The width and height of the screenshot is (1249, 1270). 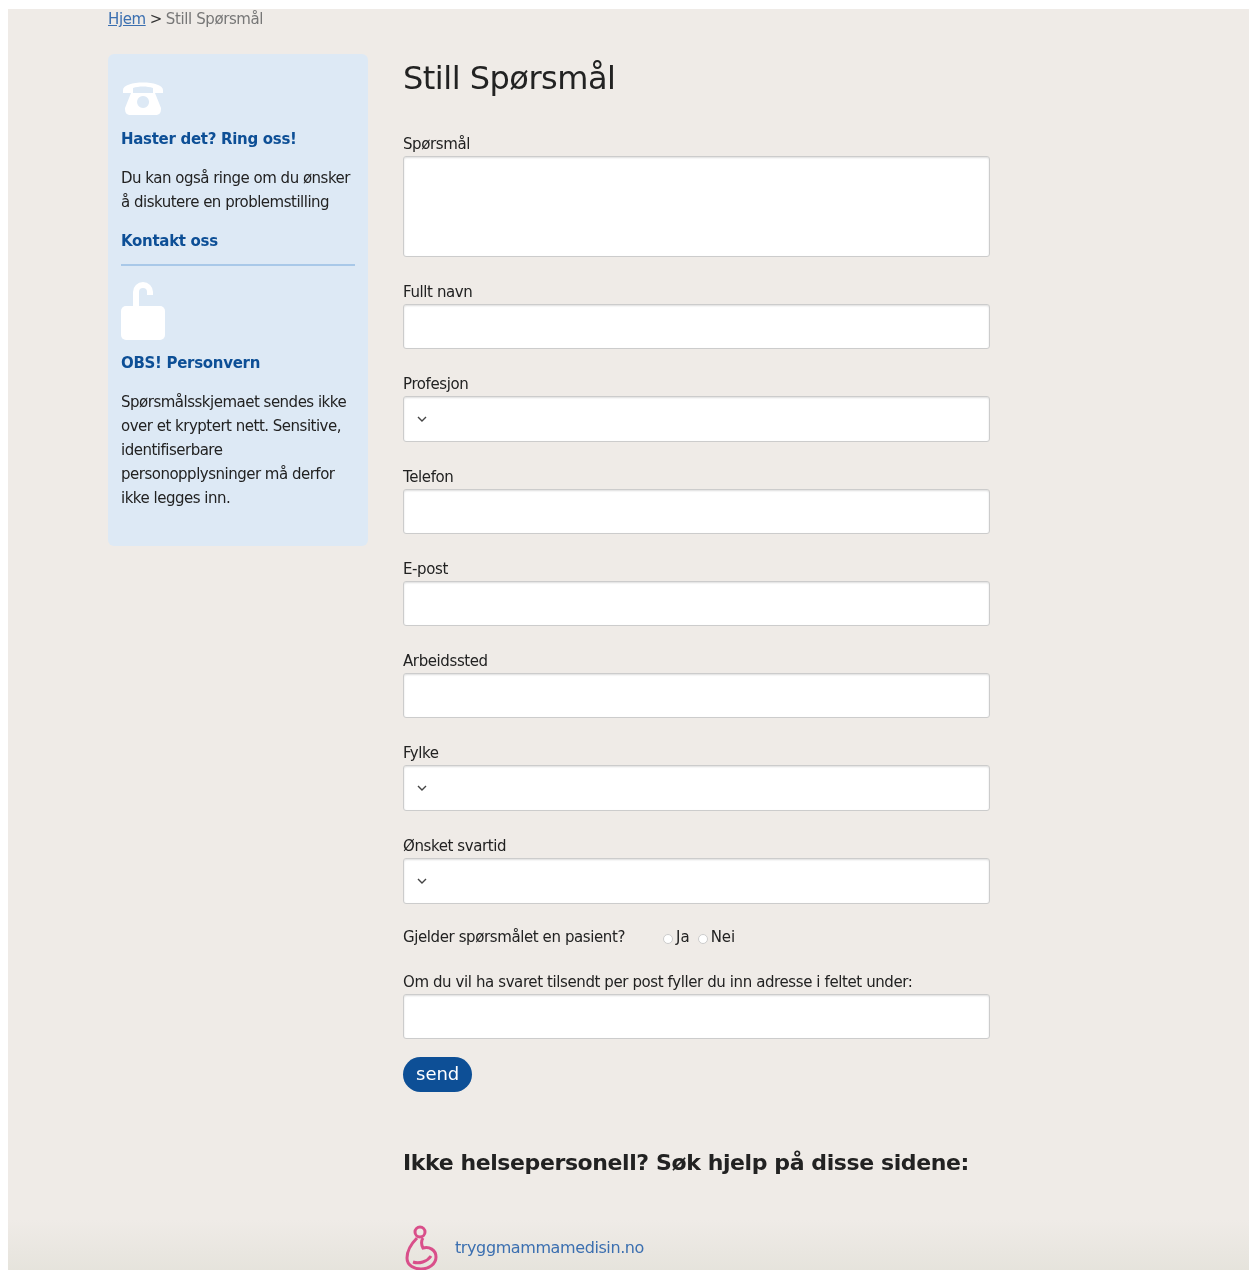 I want to click on sidebar-text: Spørsmålsskjemaet sendes ikke over et kryptert nett. Sensitive, identifiserbare personopplysninger må derfor ikke legges inn., so click(x=234, y=450).